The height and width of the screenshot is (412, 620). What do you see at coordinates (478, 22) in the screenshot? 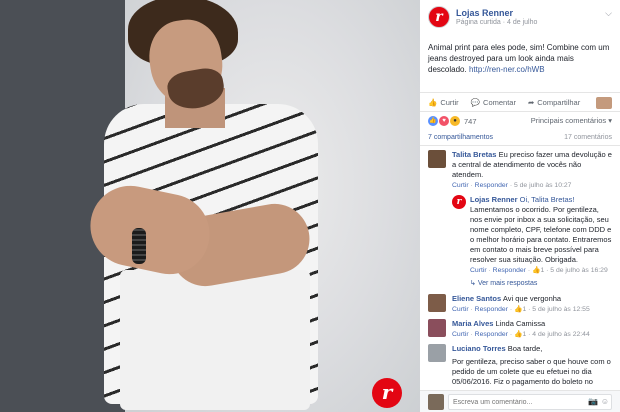
I see `page-liked-status: Página curtida` at bounding box center [478, 22].